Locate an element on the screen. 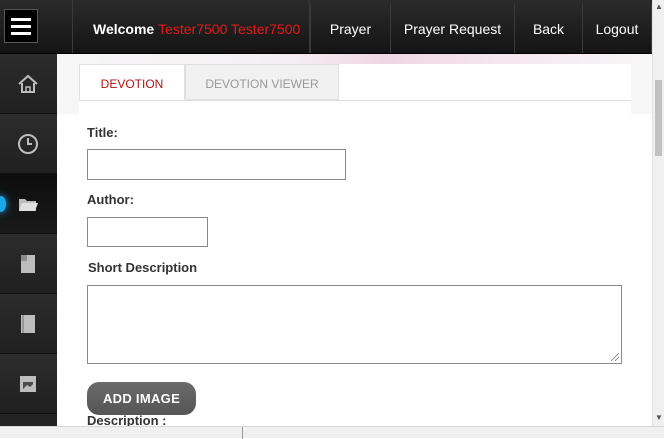 The height and width of the screenshot is (439, 664). sidebar-item-document is located at coordinates (28, 264).